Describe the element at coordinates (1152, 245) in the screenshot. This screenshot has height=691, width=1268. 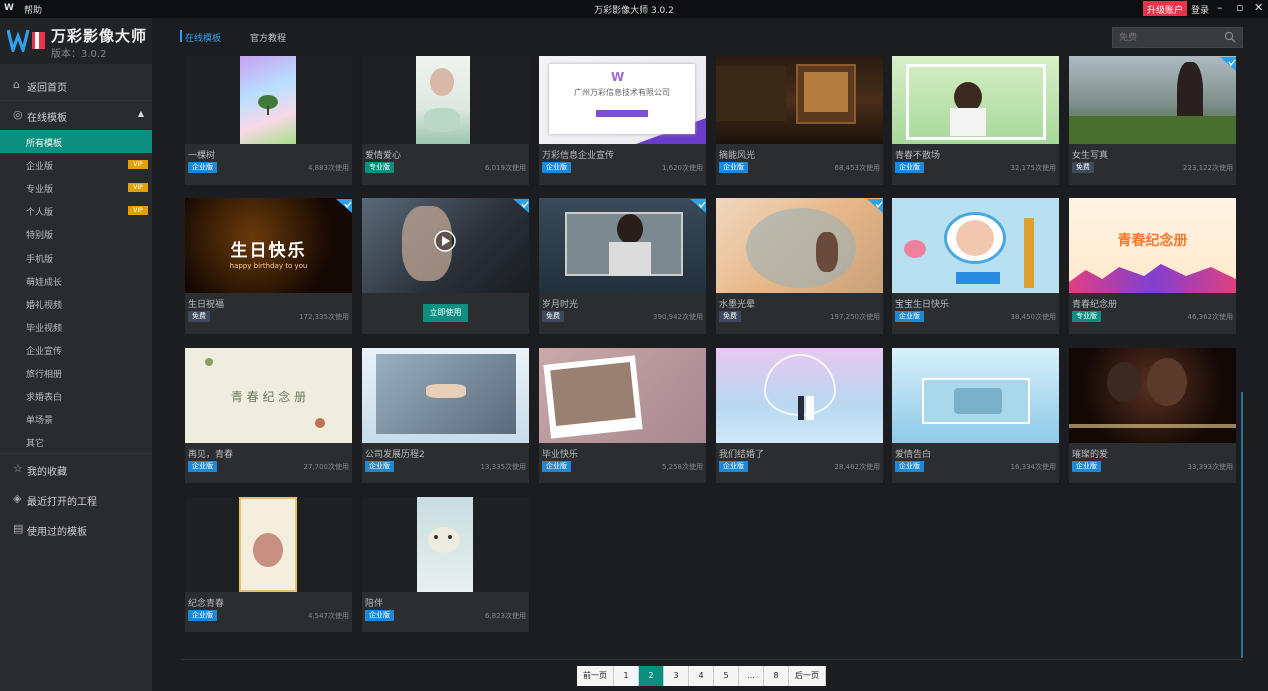
I see `template-thumbnail: 青春纪念册` at that location.